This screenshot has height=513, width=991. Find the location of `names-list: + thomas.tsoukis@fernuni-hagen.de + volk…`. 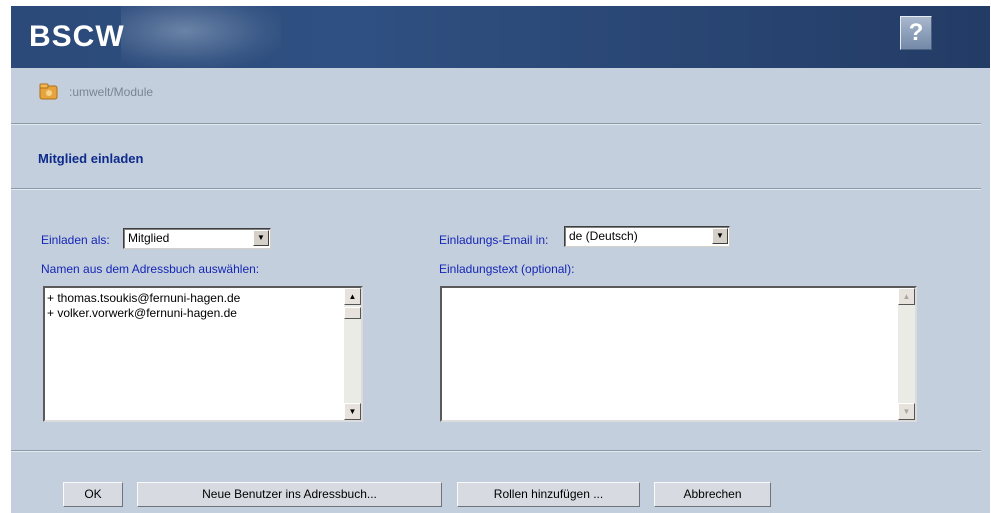

names-list: + thomas.tsoukis@fernuni-hagen.de + volk… is located at coordinates (143, 306).